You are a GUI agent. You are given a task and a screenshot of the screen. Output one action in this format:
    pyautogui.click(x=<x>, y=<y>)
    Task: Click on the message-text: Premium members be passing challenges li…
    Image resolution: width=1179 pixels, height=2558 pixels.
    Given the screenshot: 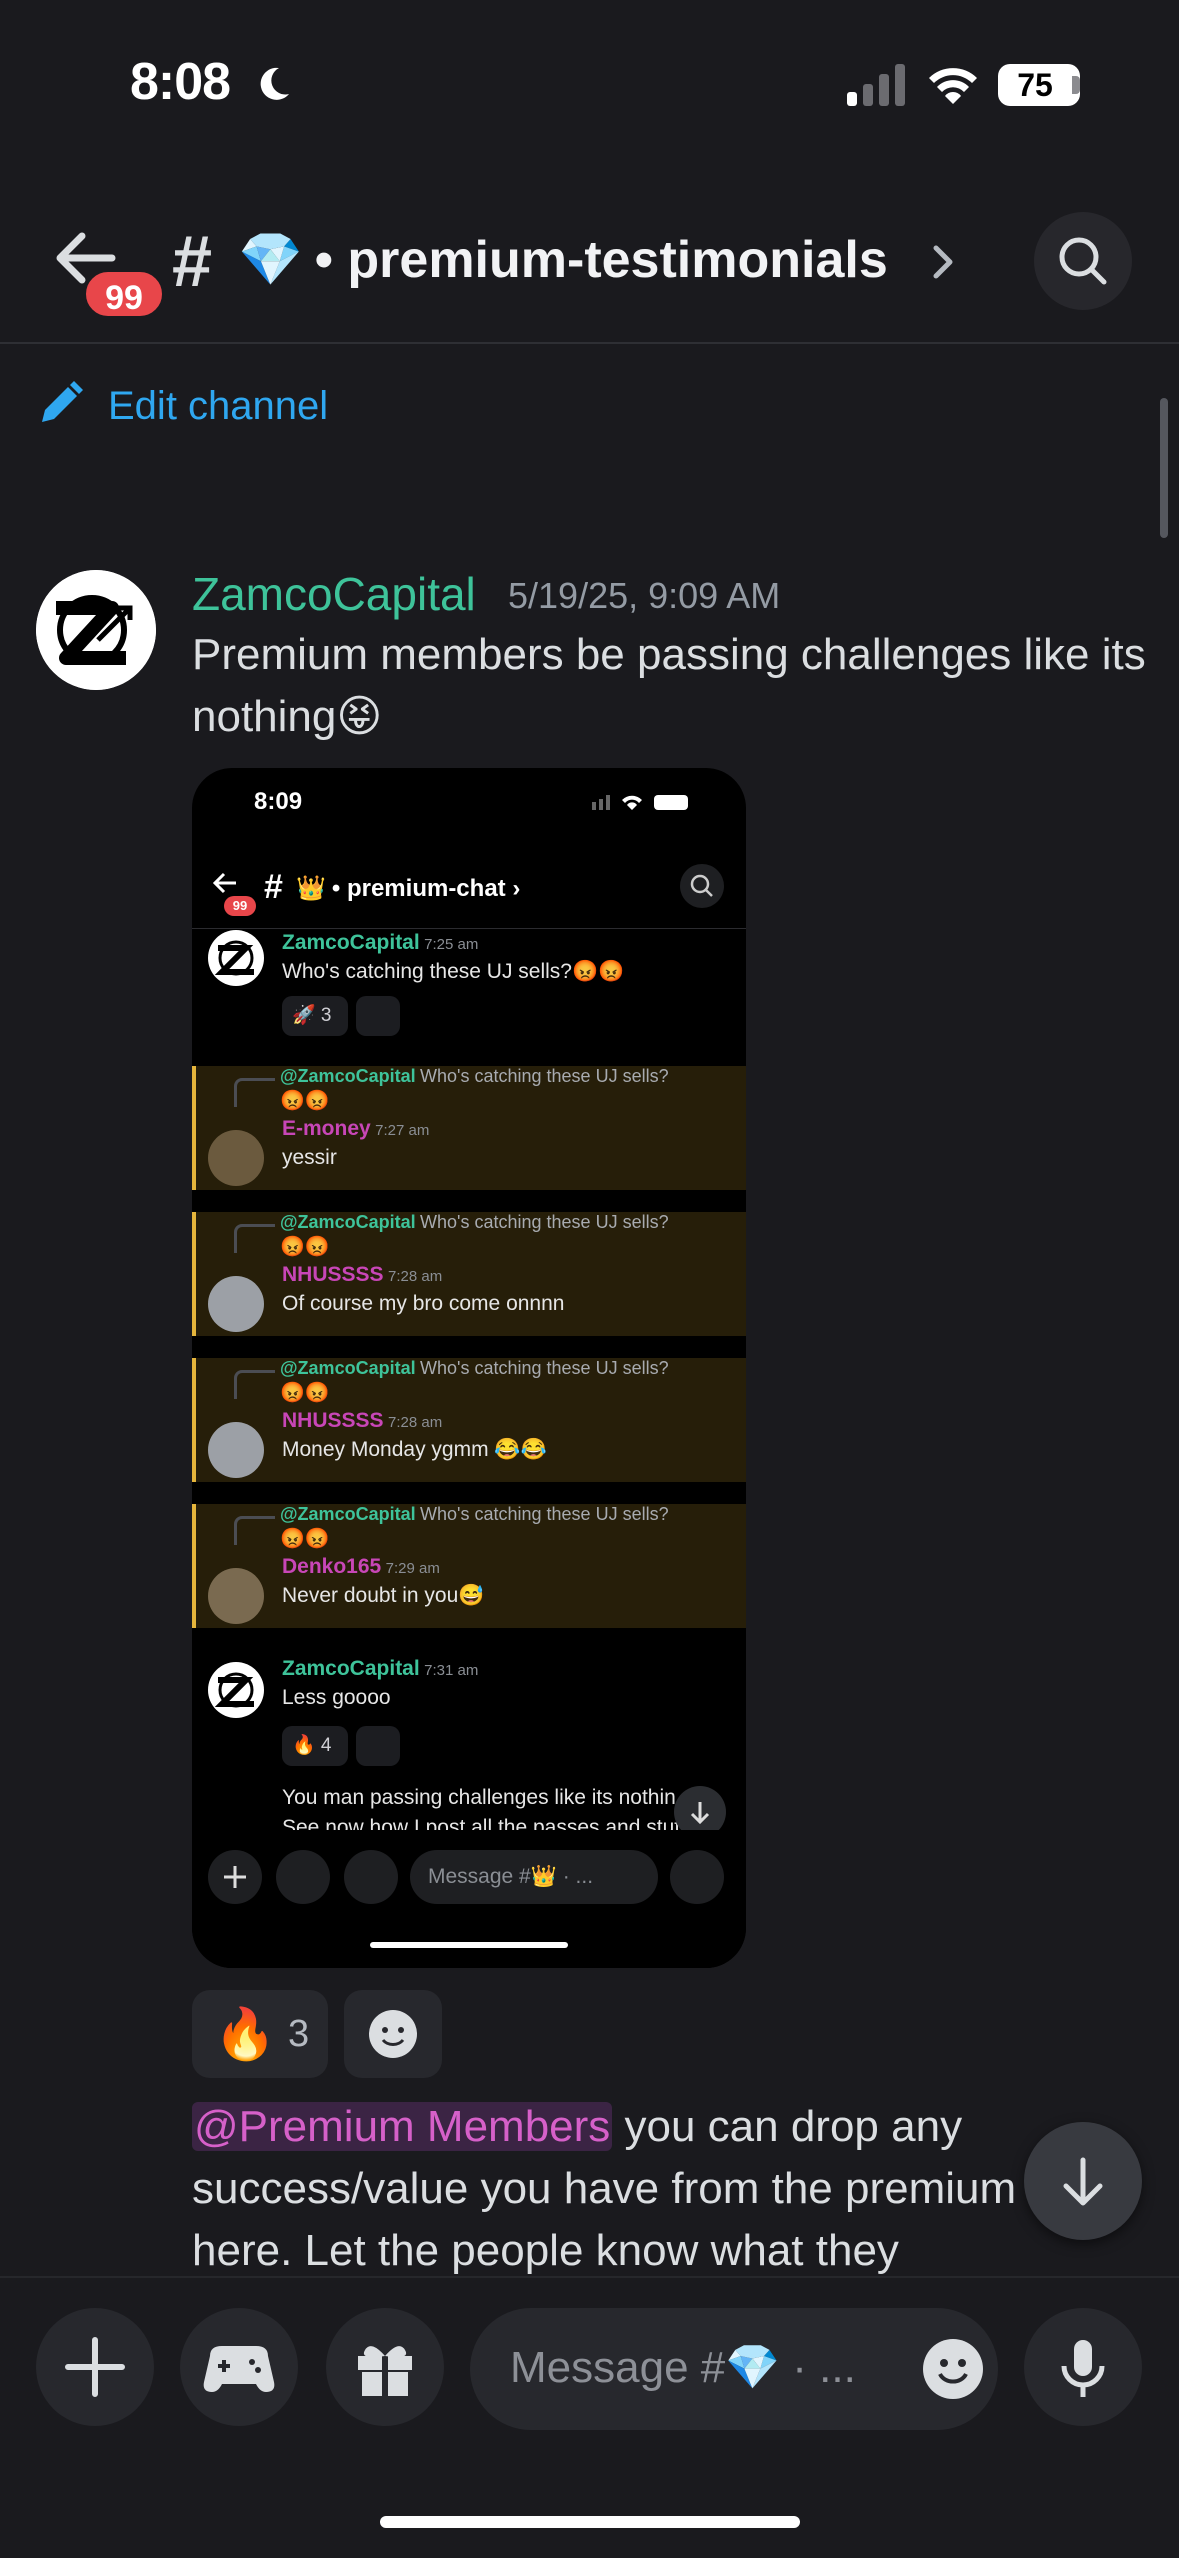 What is the action you would take?
    pyautogui.click(x=669, y=685)
    